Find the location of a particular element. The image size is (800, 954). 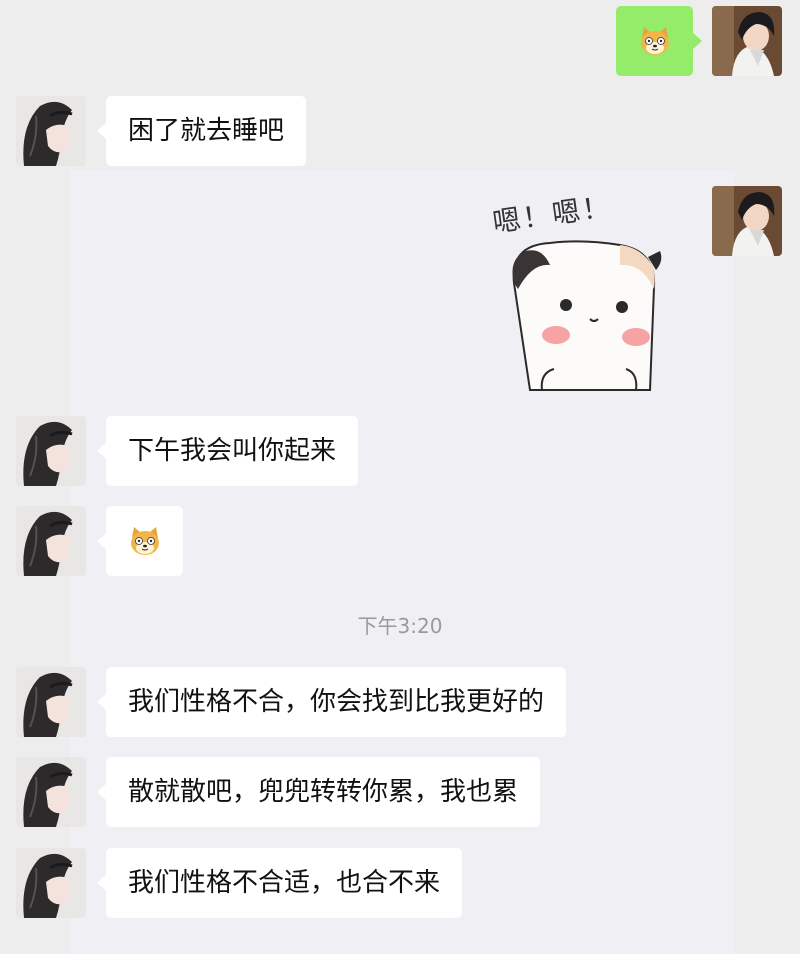

incoming-message-bubble: 困了就去睡吧 is located at coordinates (201, 131).